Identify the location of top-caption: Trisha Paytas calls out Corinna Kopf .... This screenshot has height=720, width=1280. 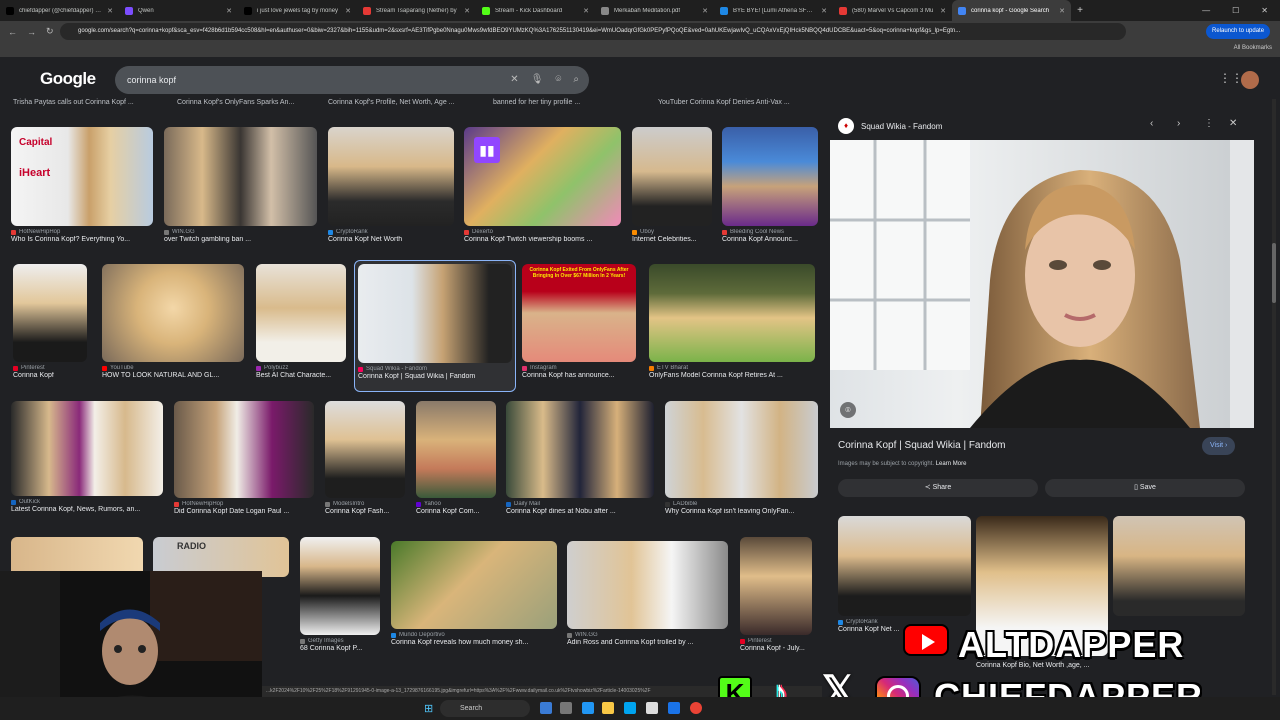
(73, 102).